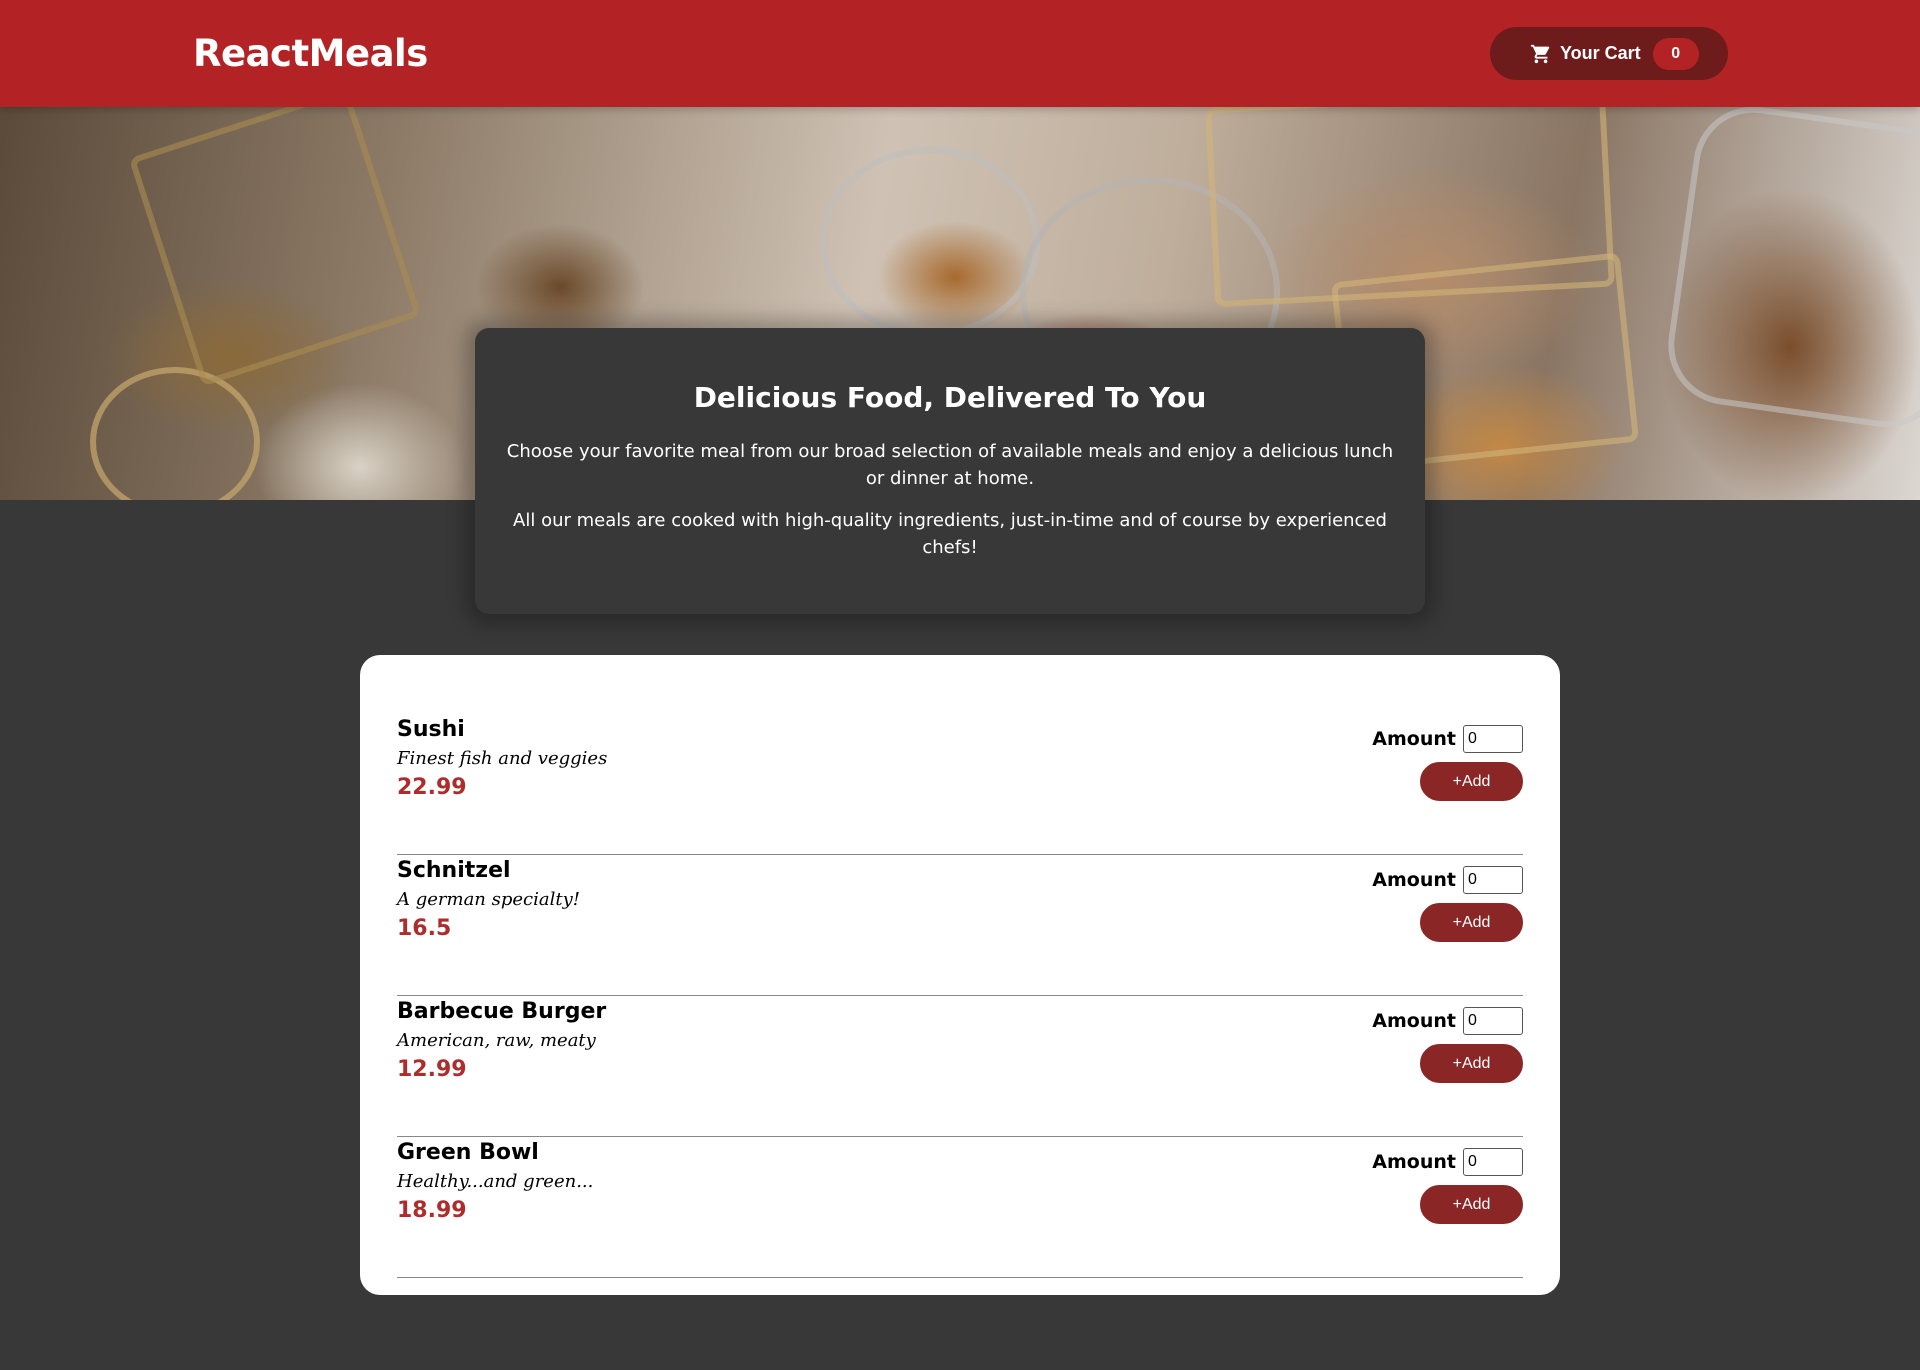 The height and width of the screenshot is (1370, 1920). What do you see at coordinates (496, 1040) in the screenshot?
I see `meal-description: American, raw, meaty` at bounding box center [496, 1040].